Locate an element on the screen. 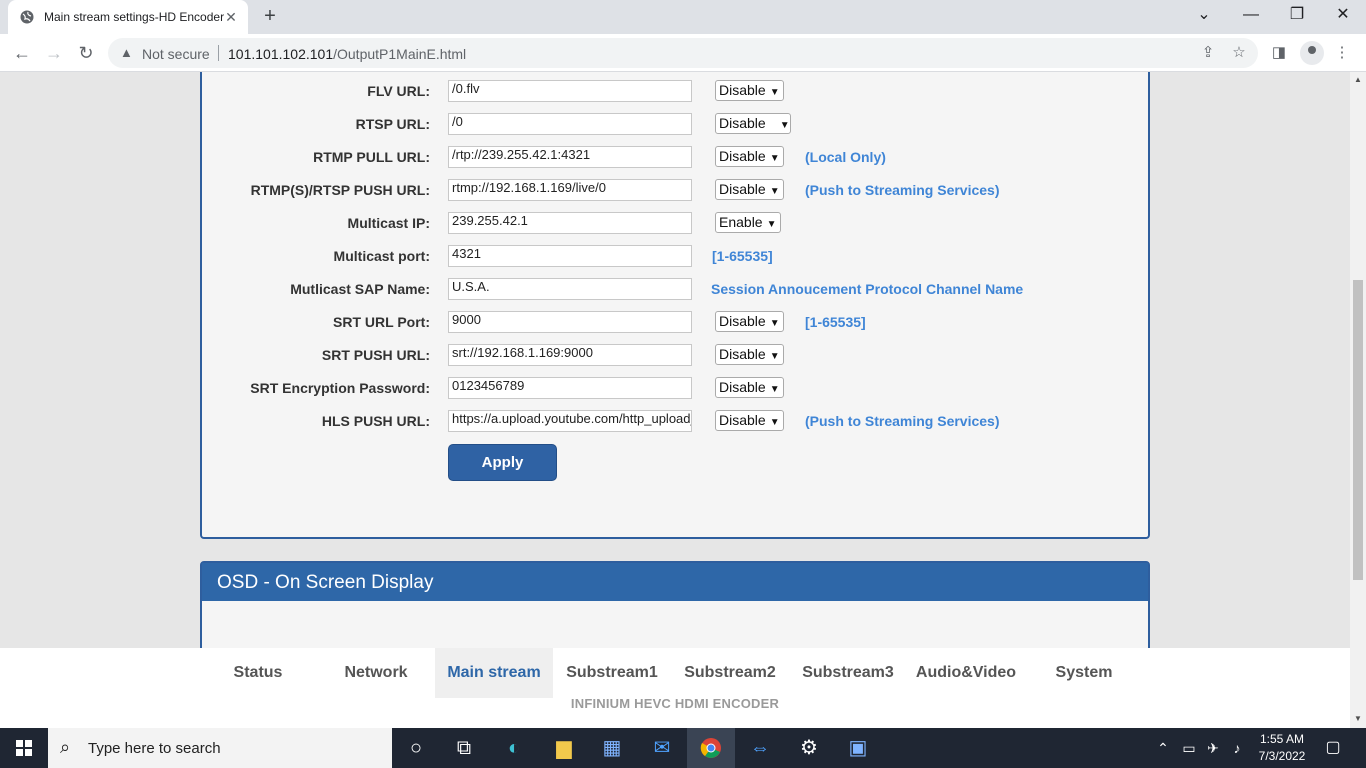 This screenshot has height=768, width=1366. browser-tab: Main stream settings-HD Encoder ✕ is located at coordinates (128, 17).